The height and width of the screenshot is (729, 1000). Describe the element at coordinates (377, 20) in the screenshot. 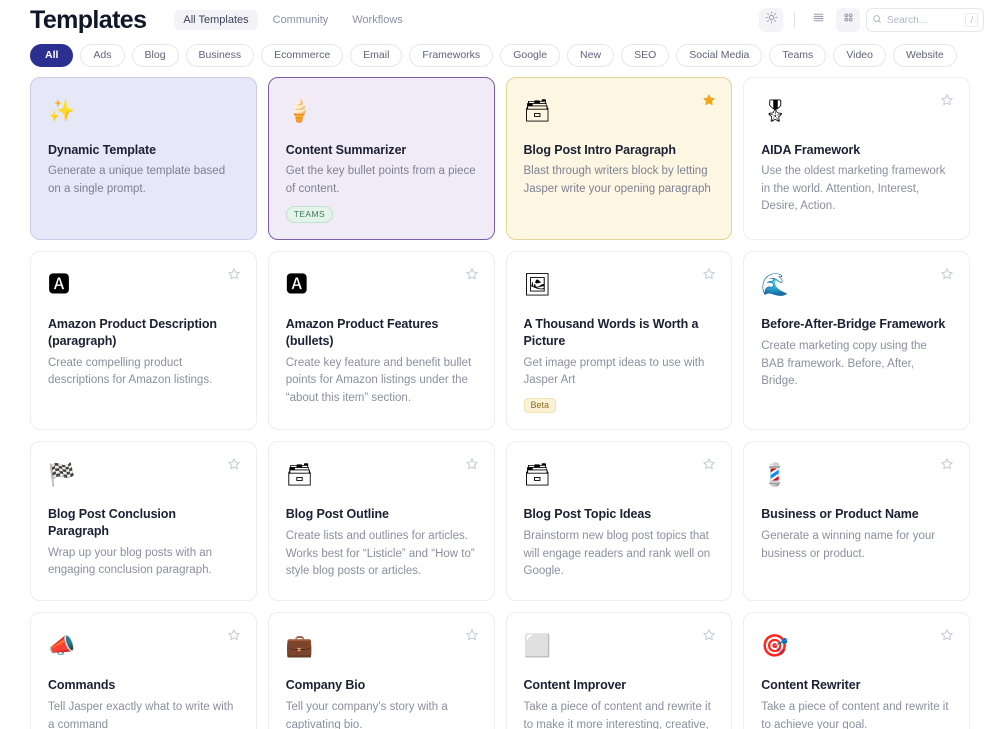

I see `tab-workflows: Workflows` at that location.